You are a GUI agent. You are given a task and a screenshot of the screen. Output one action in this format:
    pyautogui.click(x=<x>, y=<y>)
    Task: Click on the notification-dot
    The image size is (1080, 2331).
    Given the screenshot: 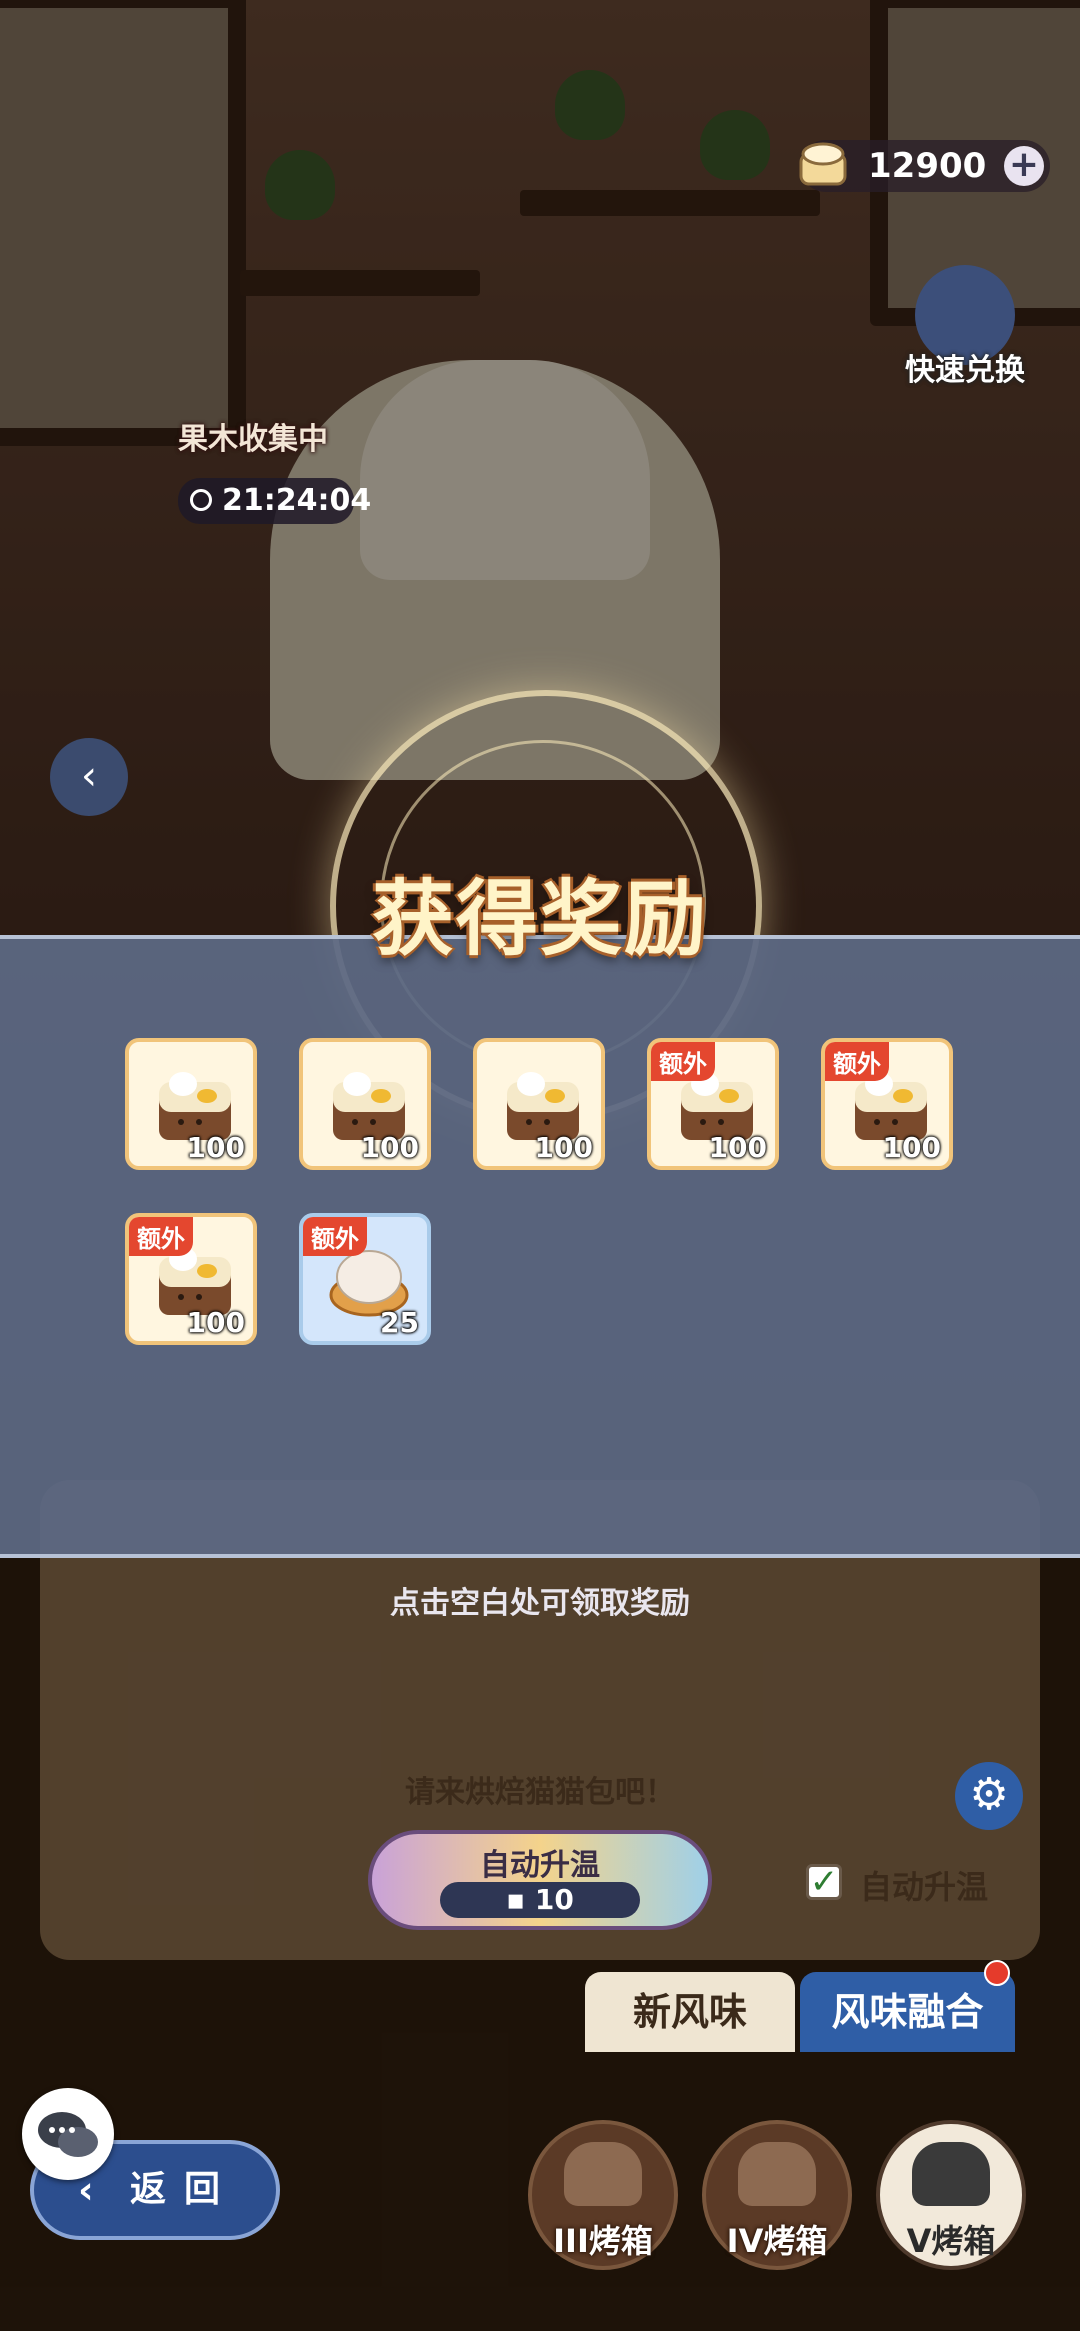 What is the action you would take?
    pyautogui.click(x=997, y=1973)
    